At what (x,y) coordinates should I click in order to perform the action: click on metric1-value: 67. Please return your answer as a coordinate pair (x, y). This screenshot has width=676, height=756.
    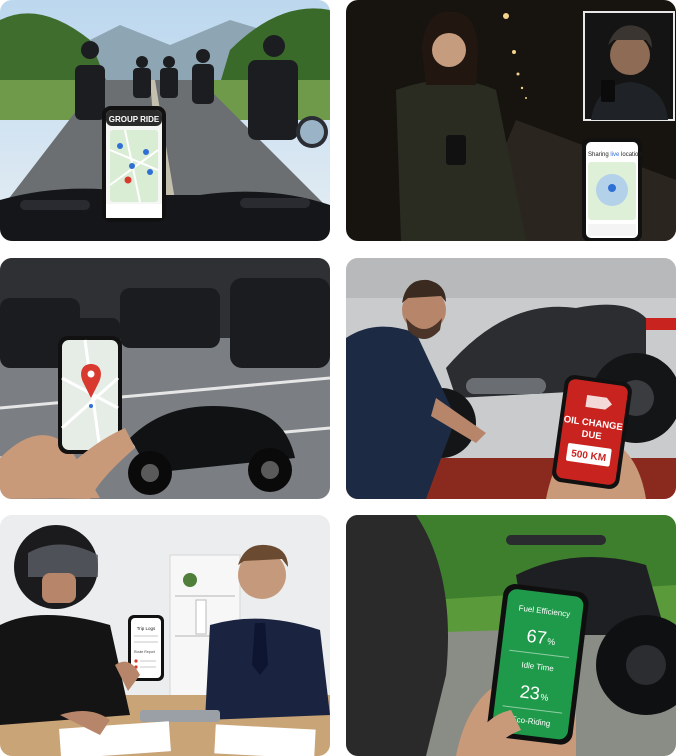
    Looking at the image, I should click on (537, 637).